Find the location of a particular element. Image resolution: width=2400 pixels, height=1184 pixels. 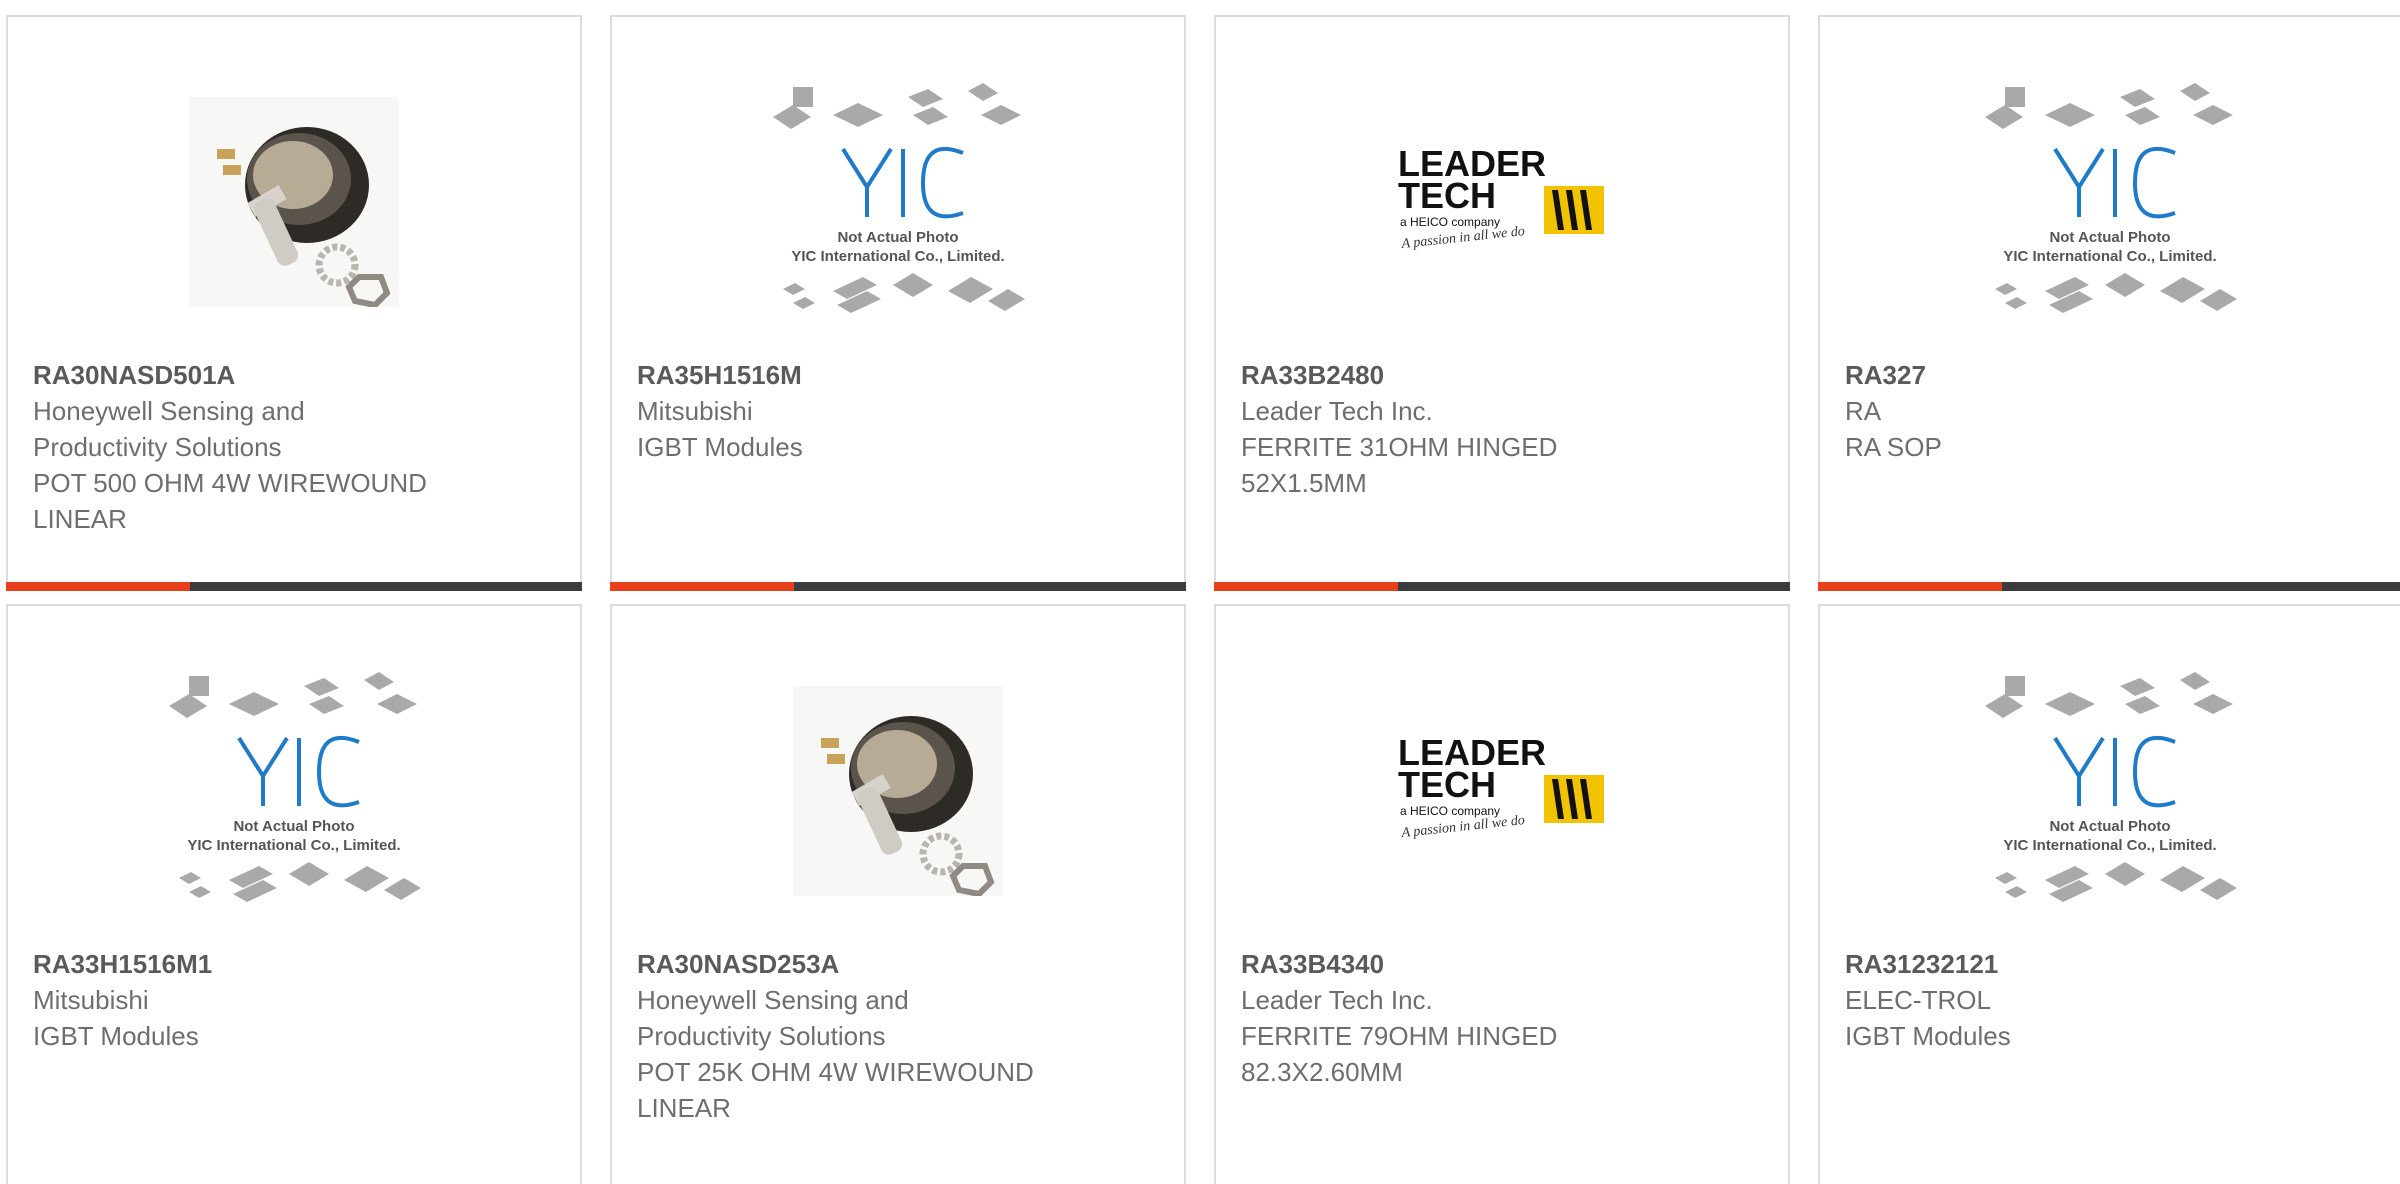

manufacturer: ELEC-TROL is located at coordinates (1918, 1000).